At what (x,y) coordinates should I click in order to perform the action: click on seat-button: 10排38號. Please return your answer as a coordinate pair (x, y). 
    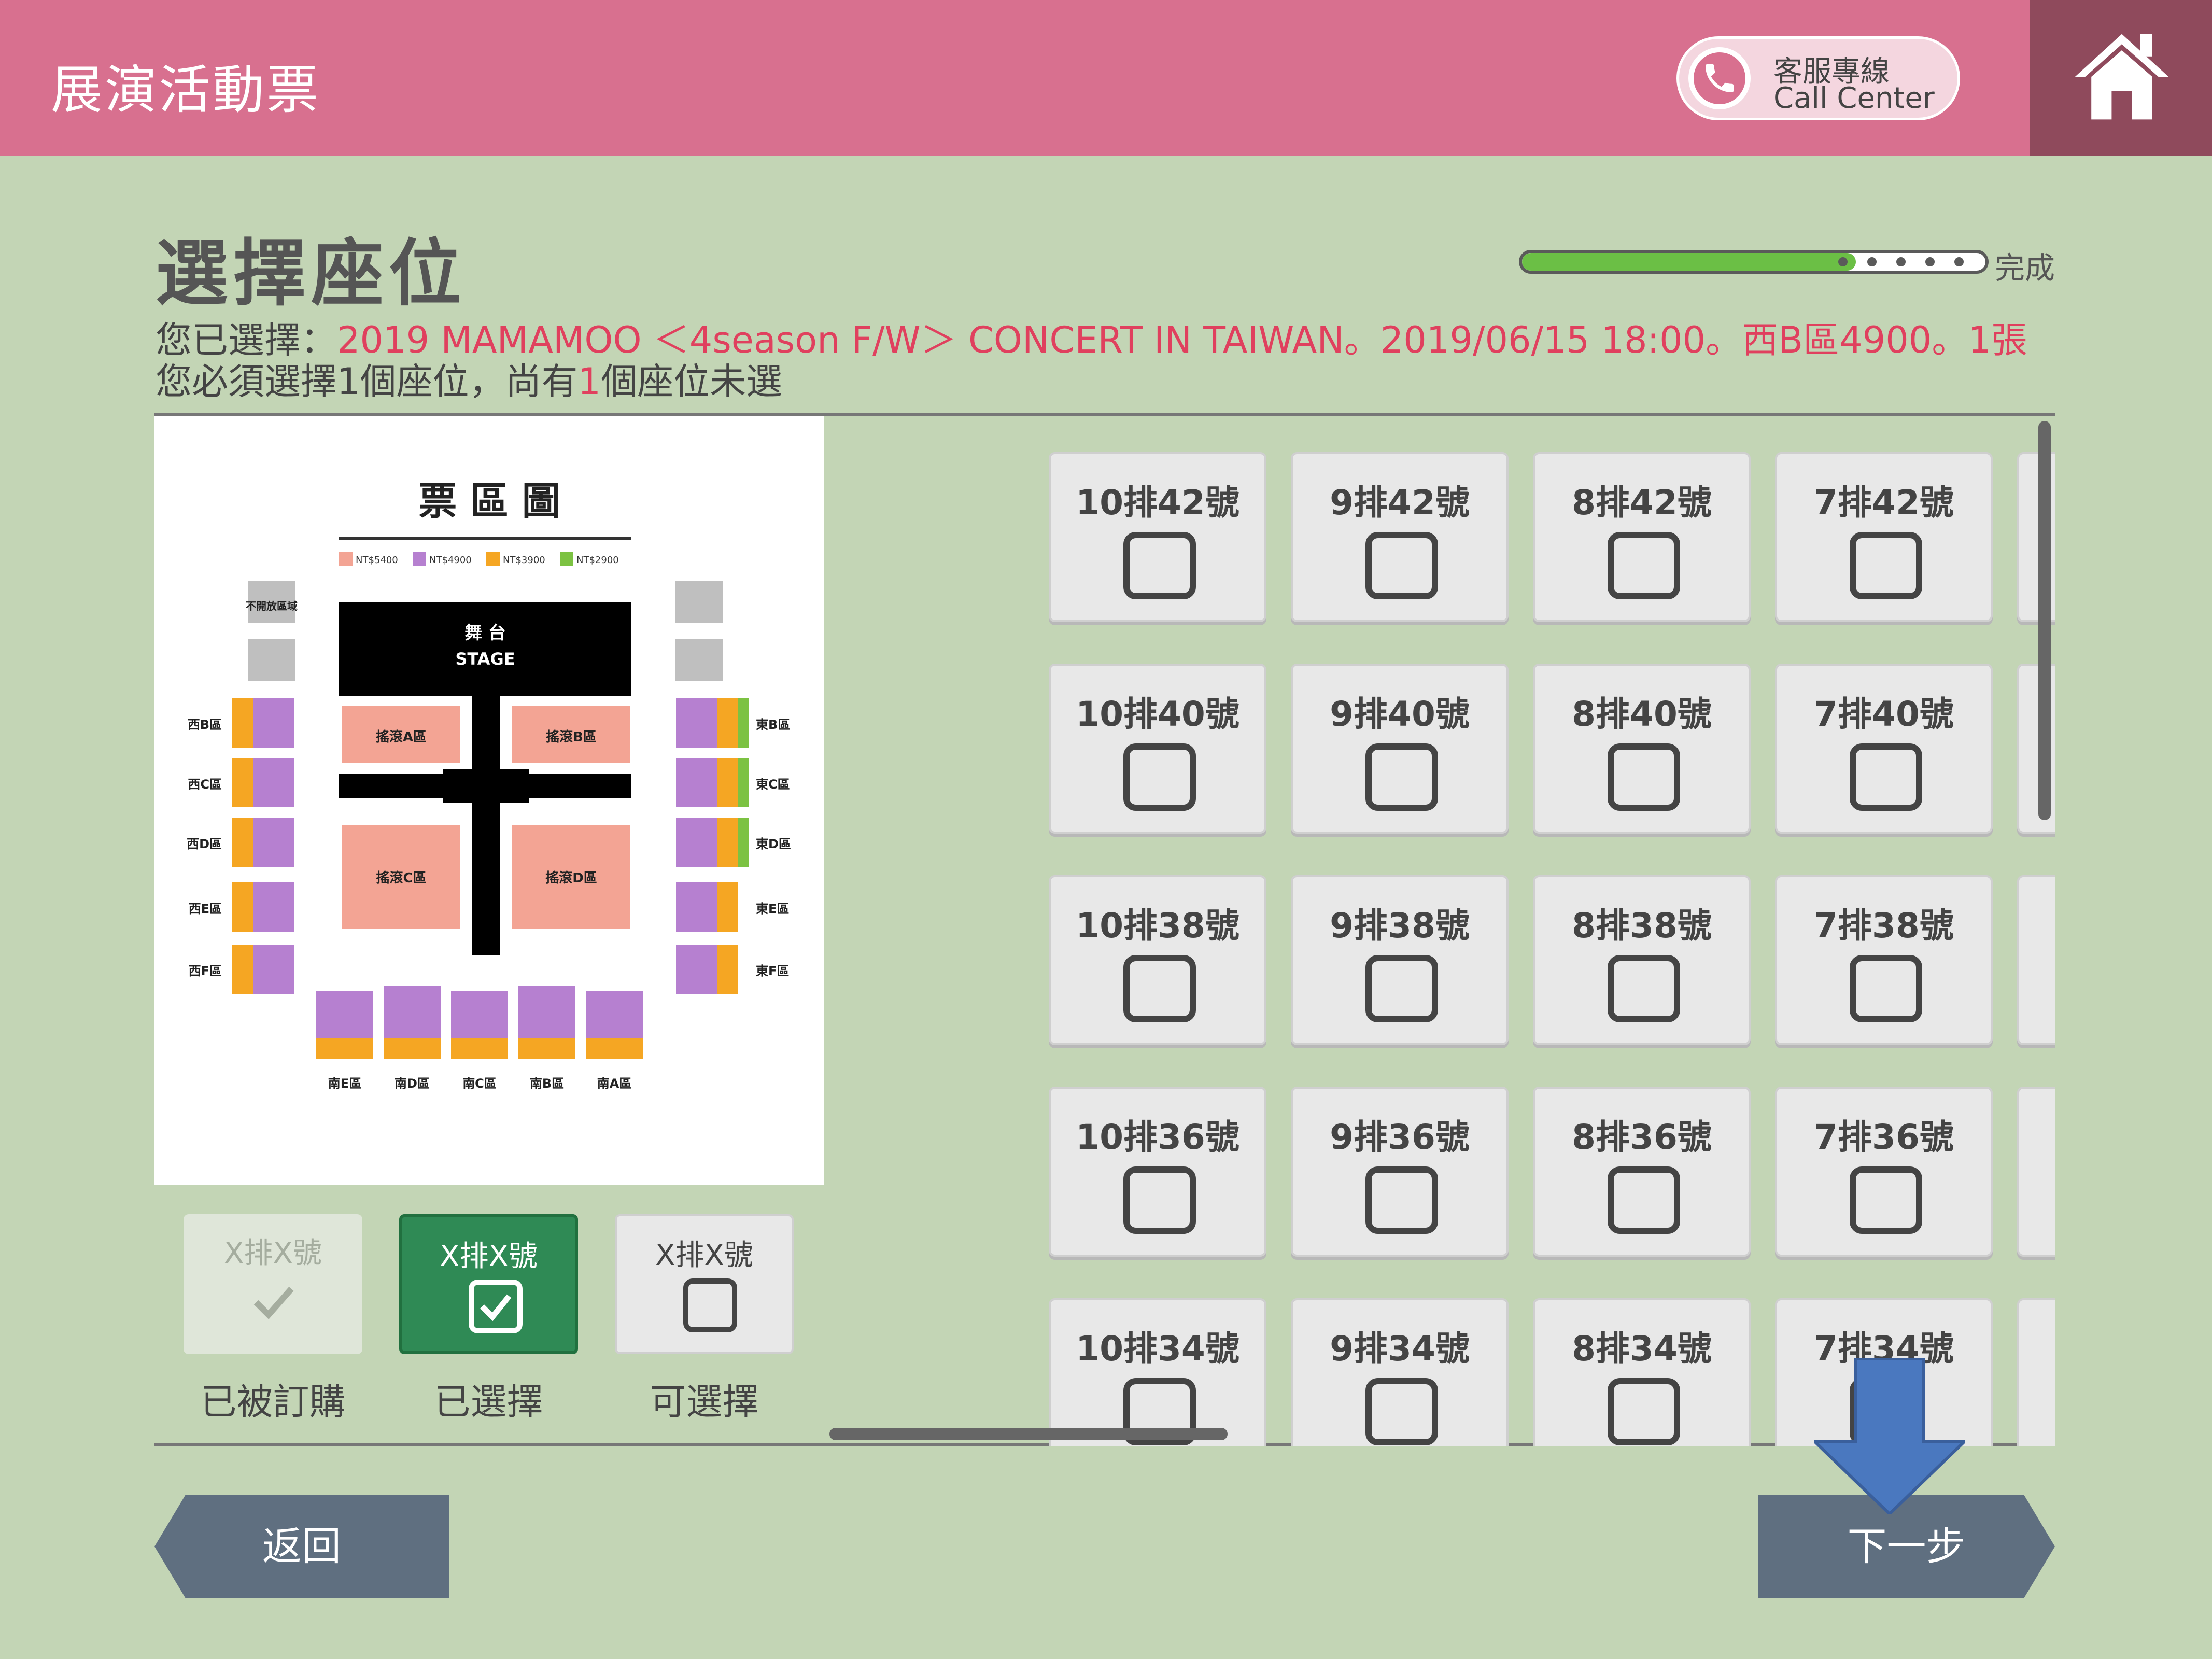
    Looking at the image, I should click on (1157, 960).